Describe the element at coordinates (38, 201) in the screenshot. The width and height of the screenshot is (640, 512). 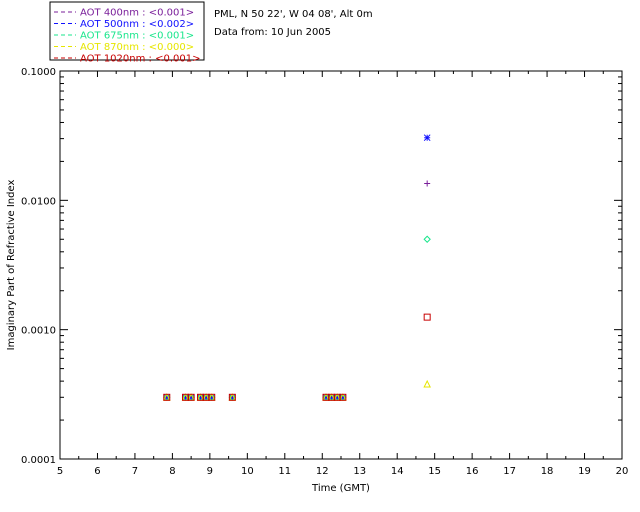
I see `y-tick-label: 0.0100` at that location.